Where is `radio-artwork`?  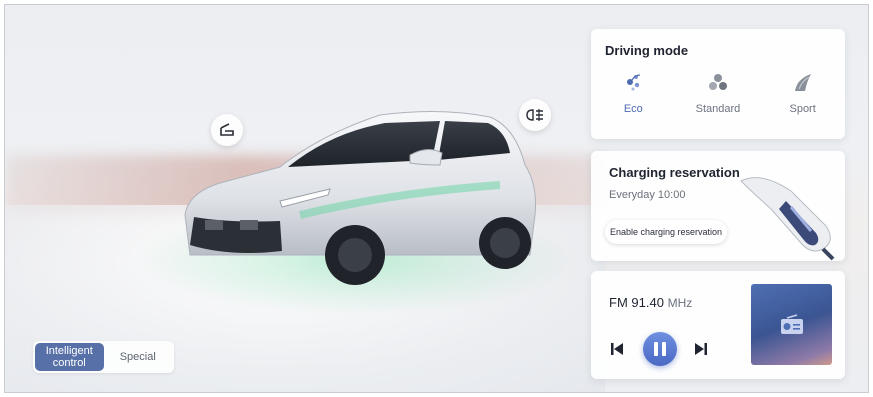 radio-artwork is located at coordinates (791, 324).